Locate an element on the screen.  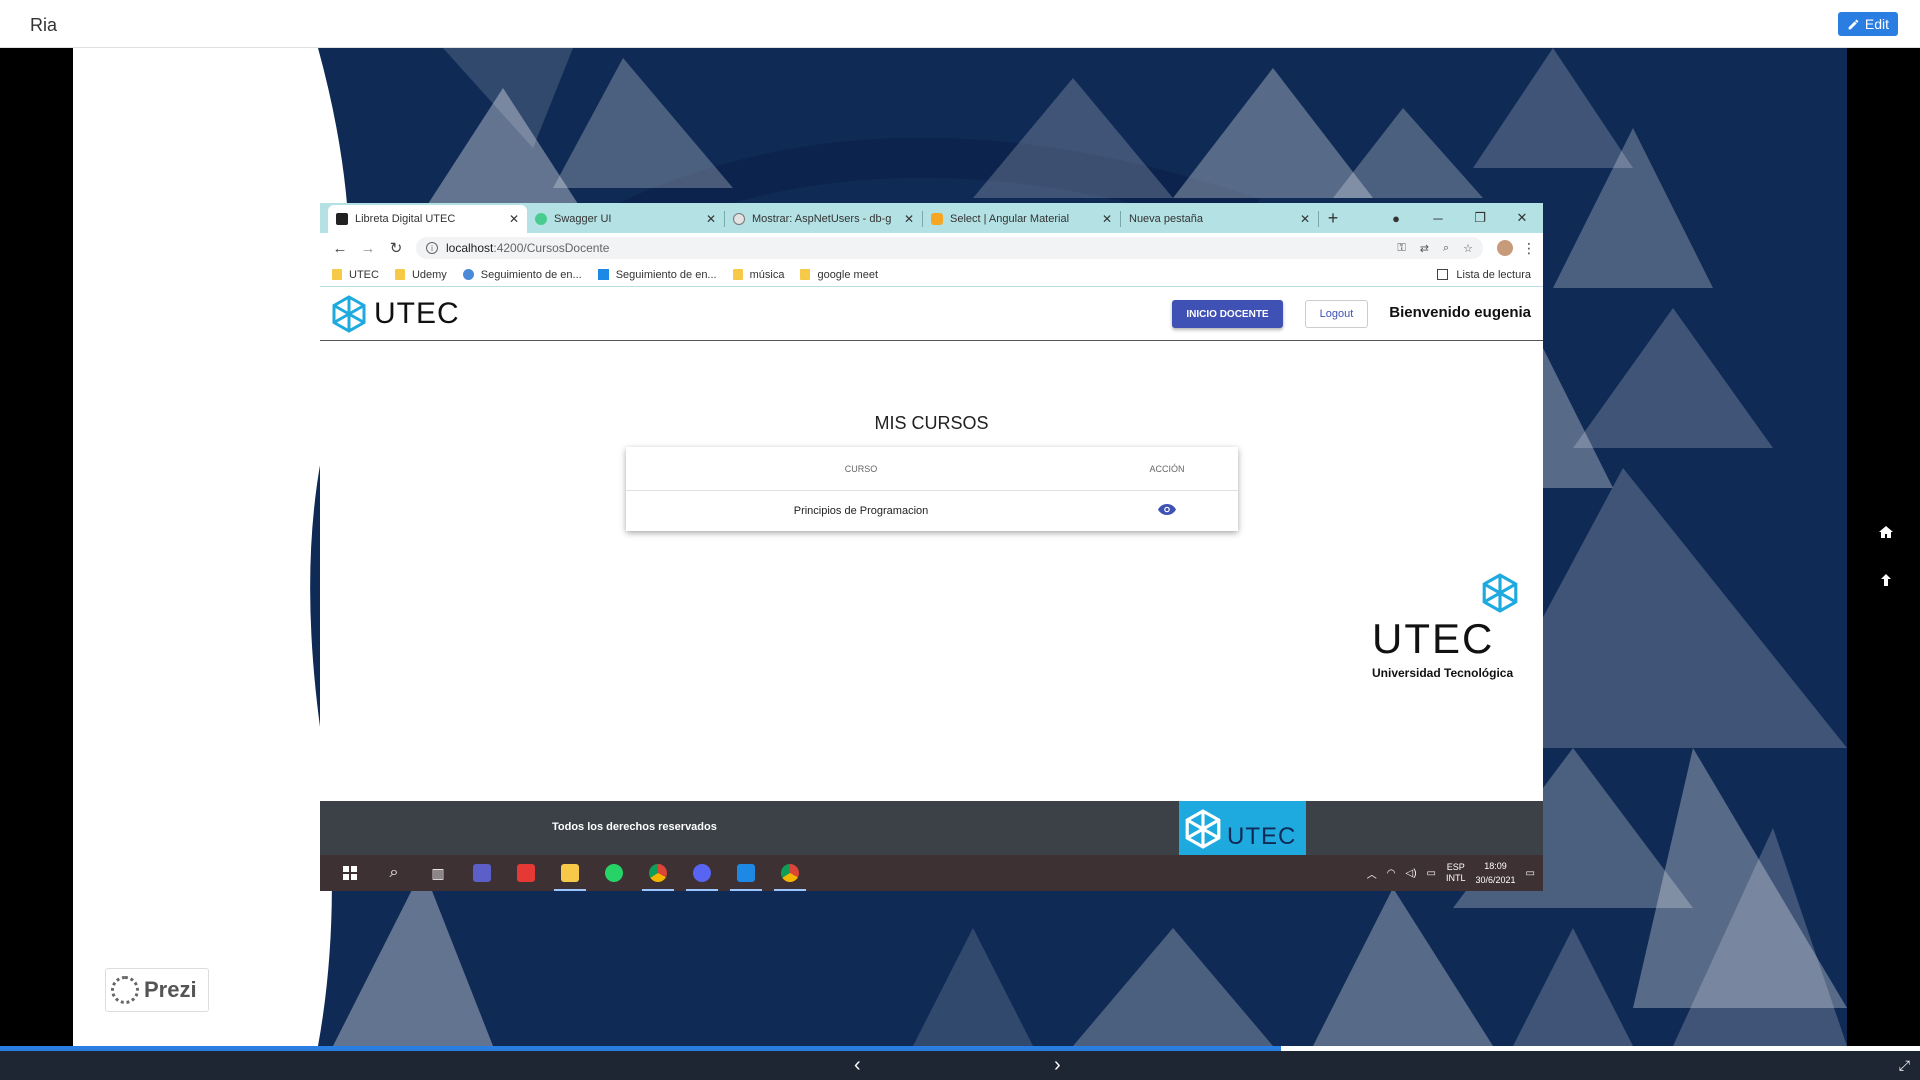
prezi-logo: Prezi is located at coordinates (157, 990).